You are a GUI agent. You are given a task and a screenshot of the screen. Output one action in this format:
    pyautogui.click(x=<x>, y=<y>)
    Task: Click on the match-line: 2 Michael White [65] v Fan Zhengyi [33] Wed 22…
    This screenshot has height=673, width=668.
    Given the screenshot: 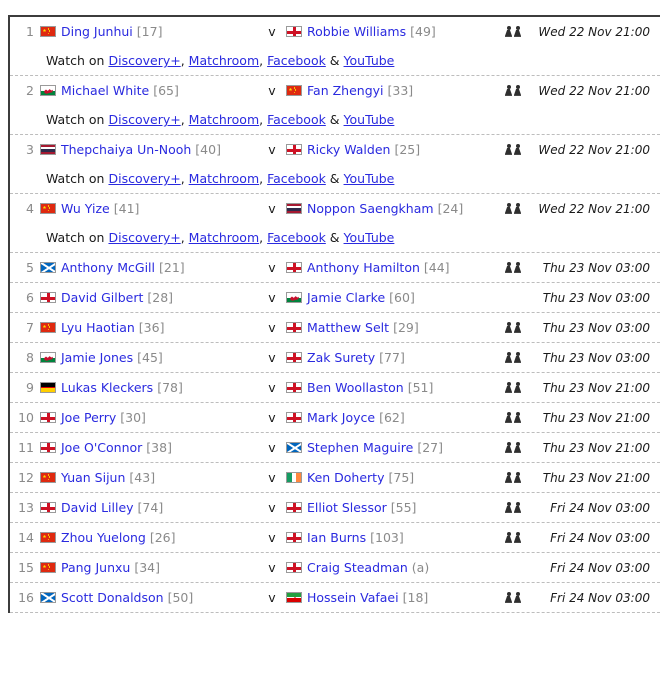 What is the action you would take?
    pyautogui.click(x=335, y=90)
    